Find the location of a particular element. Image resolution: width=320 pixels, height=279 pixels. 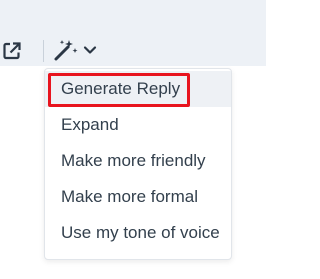

popout-button is located at coordinates (12, 51).